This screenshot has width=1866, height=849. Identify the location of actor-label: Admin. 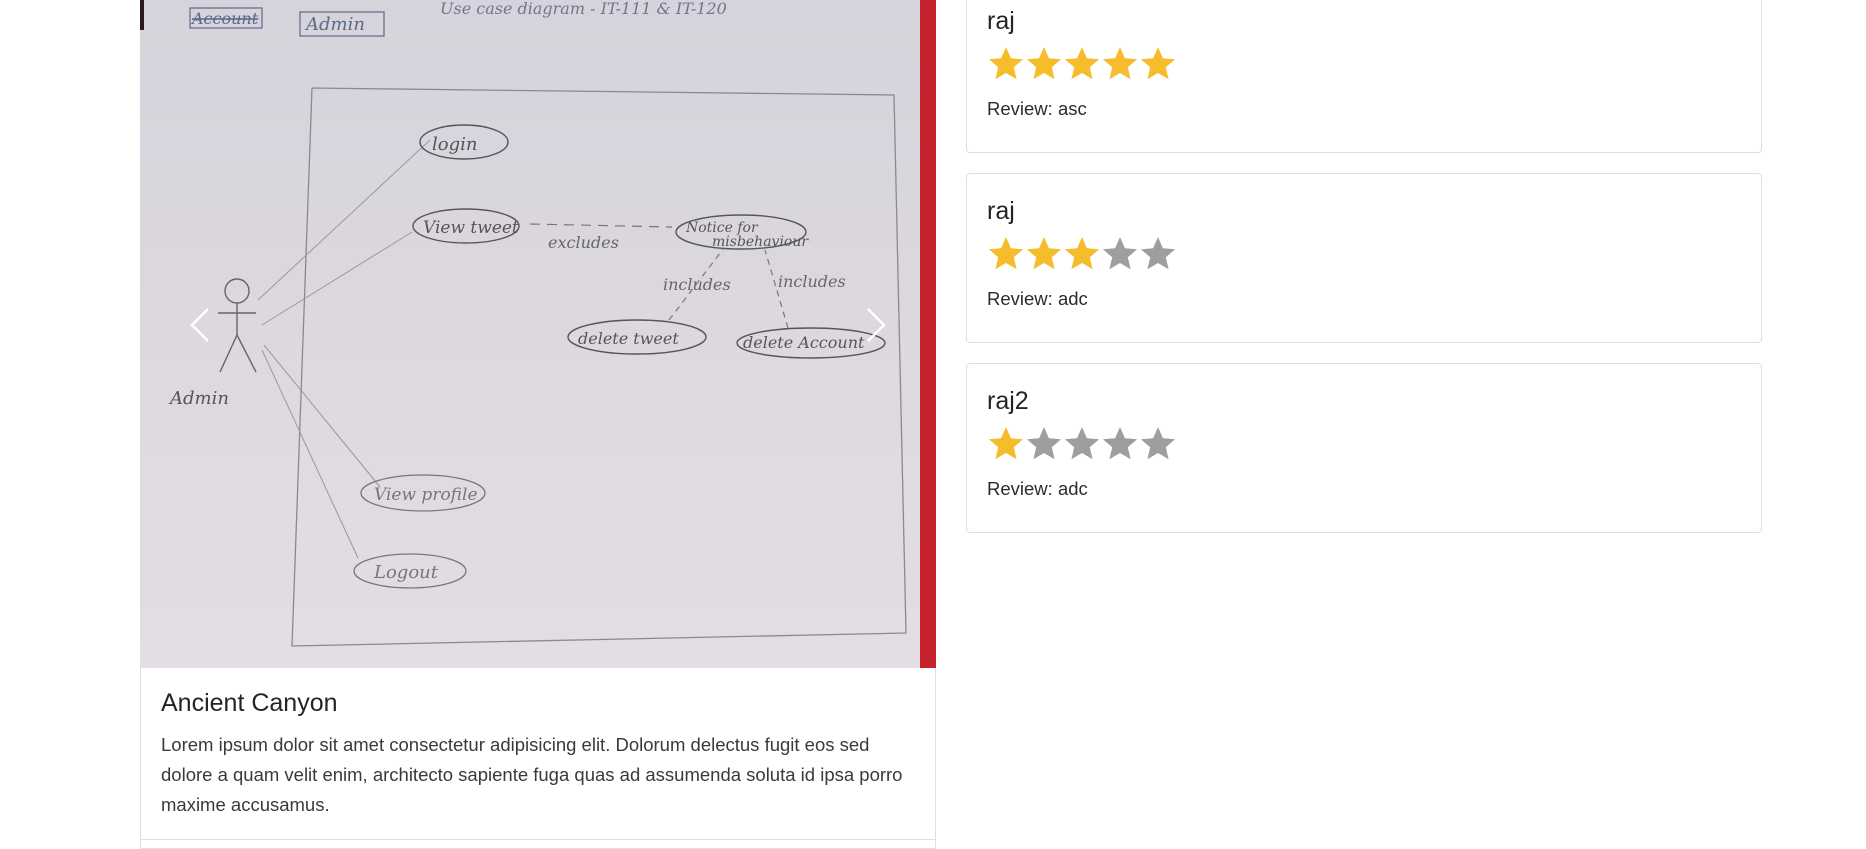
(198, 398).